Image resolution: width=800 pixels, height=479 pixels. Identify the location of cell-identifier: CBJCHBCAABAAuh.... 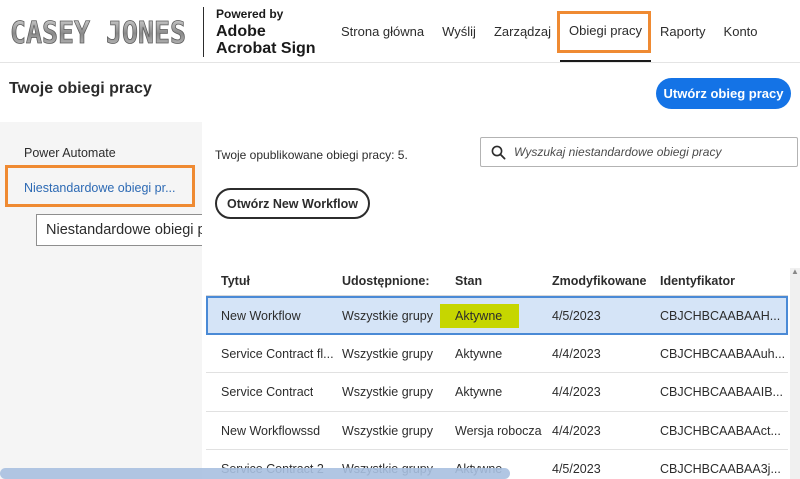
(722, 353).